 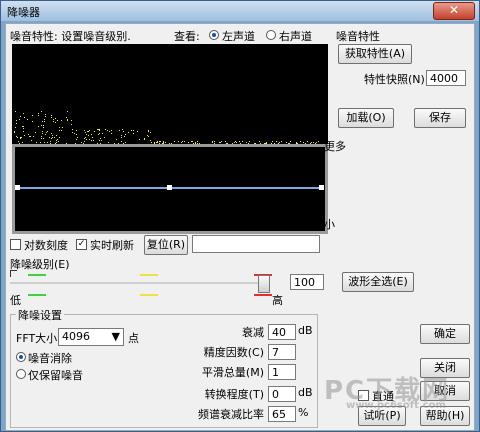 What do you see at coordinates (295, 36) in the screenshot?
I see `right-channel-label: 右声道` at bounding box center [295, 36].